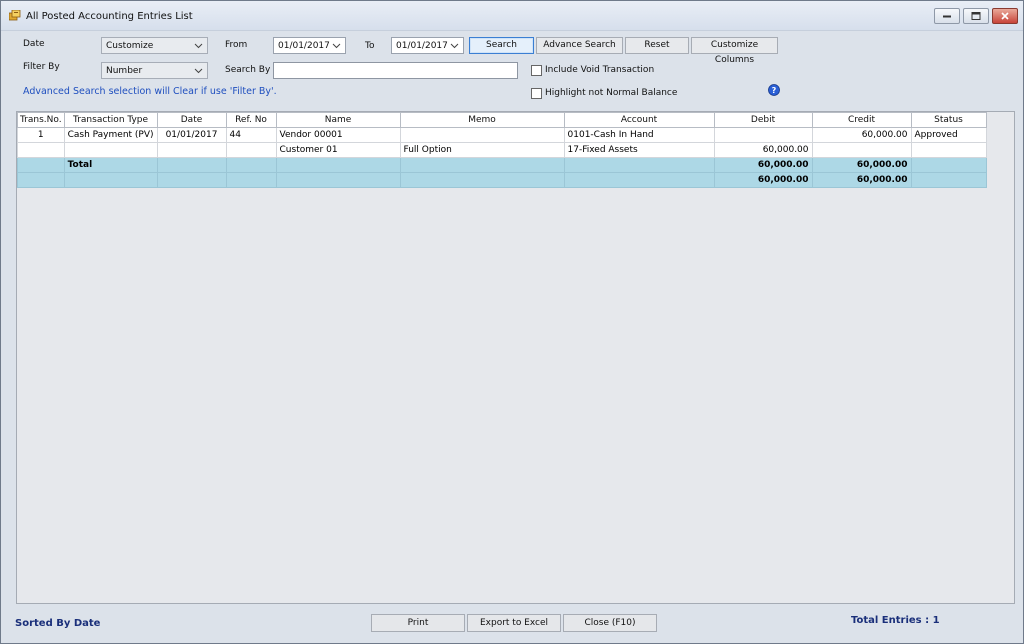 The width and height of the screenshot is (1024, 644). Describe the element at coordinates (861, 120) in the screenshot. I see `col-header-credit: Credit` at that location.